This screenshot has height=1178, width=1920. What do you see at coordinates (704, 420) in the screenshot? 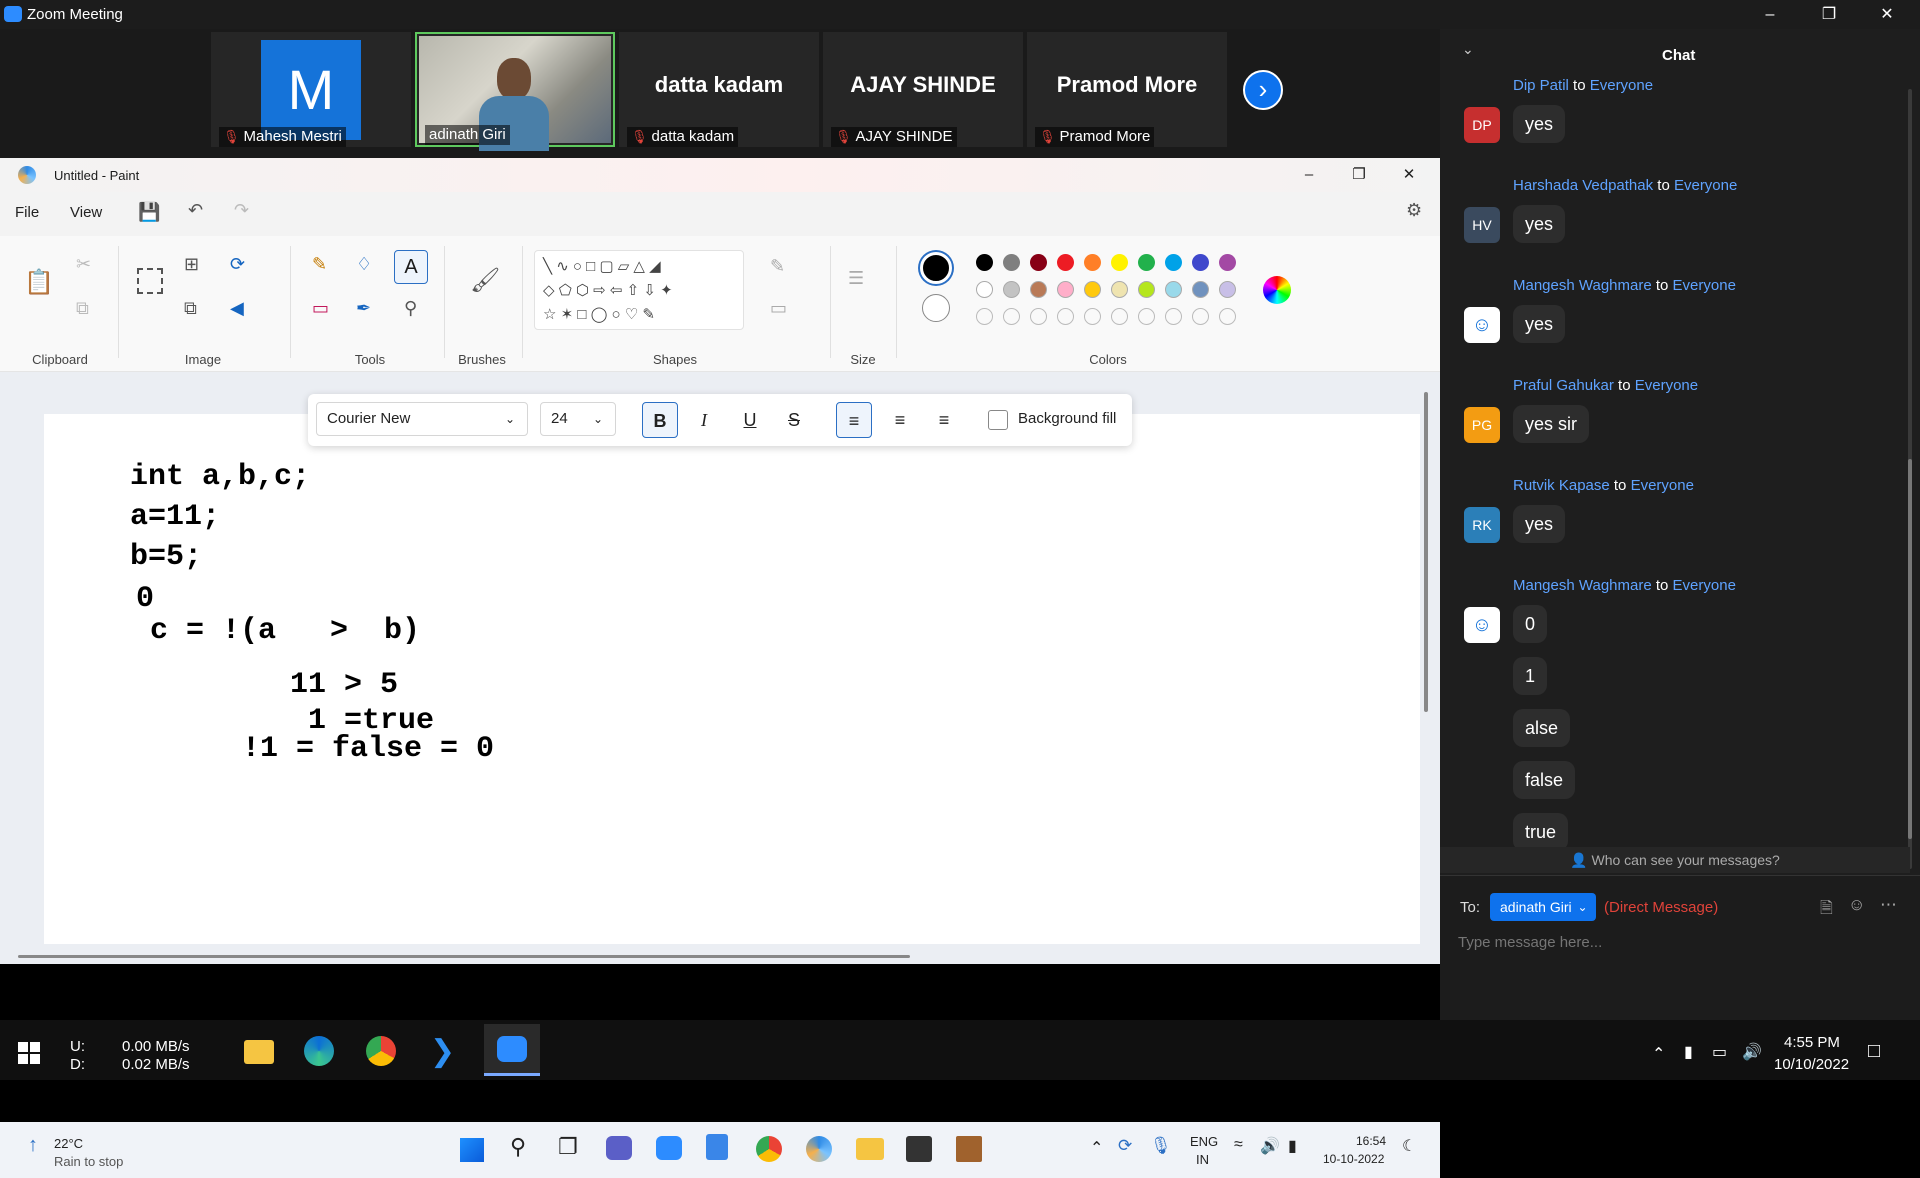
I see `italic-button: I` at bounding box center [704, 420].